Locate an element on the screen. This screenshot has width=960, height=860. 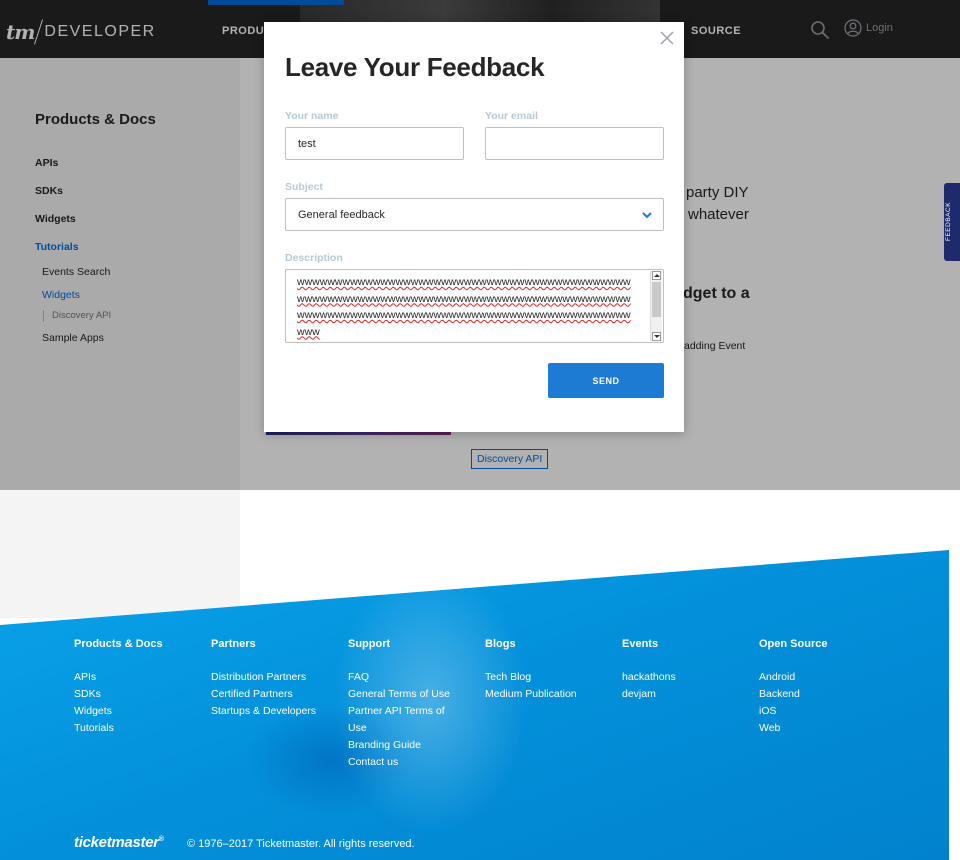
name-label: Your name is located at coordinates (312, 116).